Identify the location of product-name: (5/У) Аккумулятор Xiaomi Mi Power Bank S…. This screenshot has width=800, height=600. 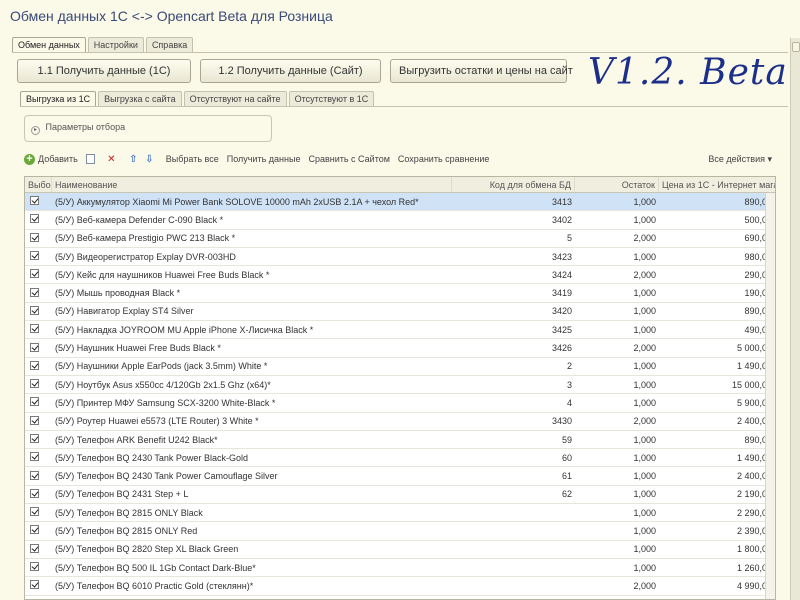
(237, 201).